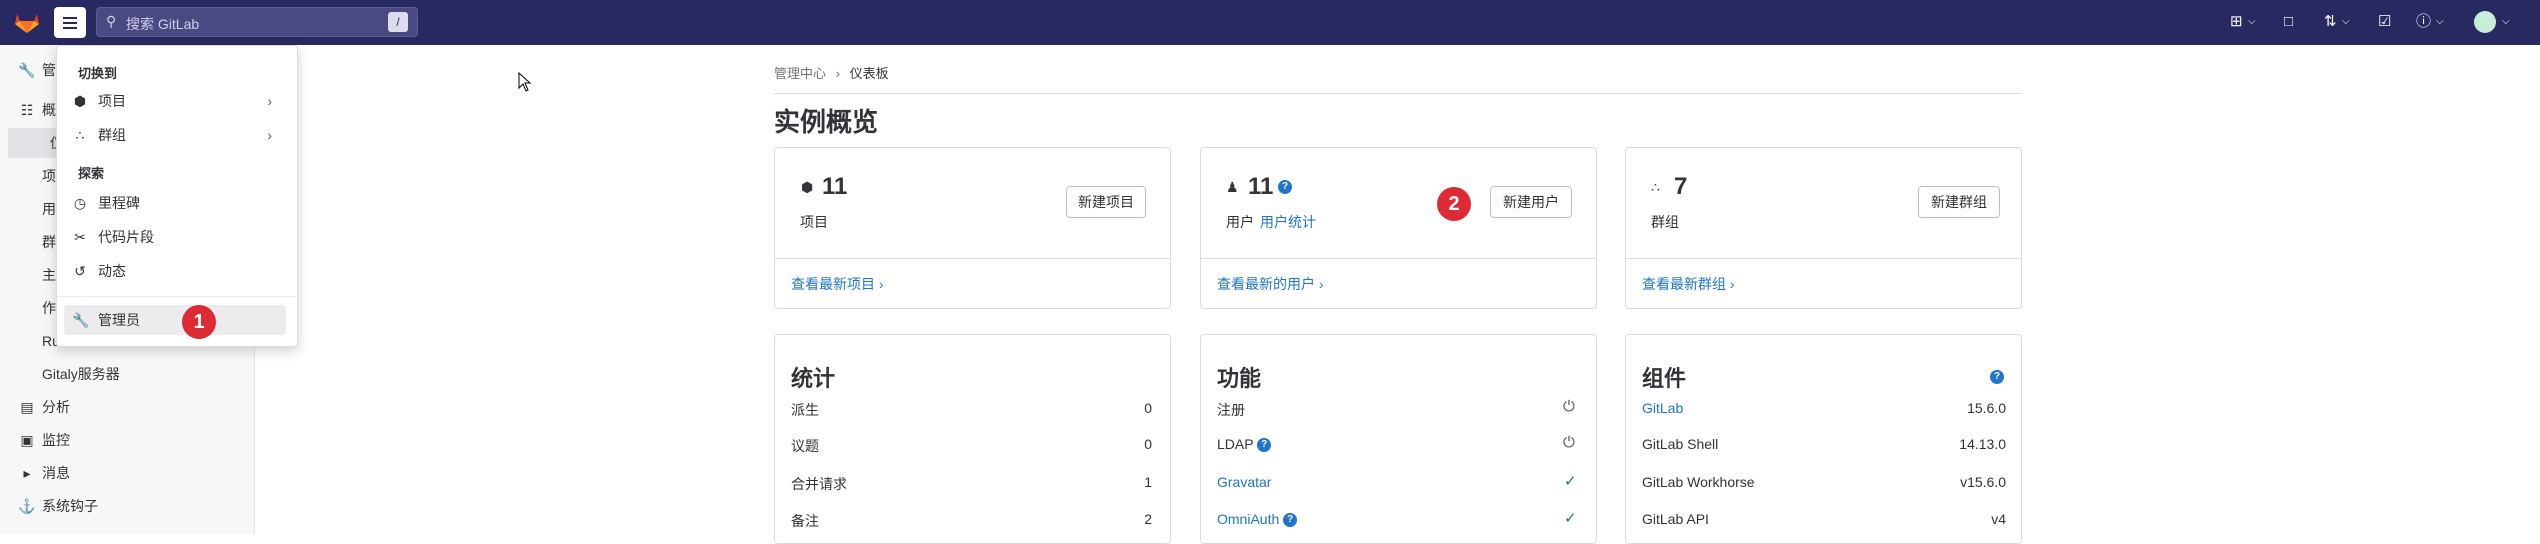  I want to click on feature-omniauth-link: OmniAuth, so click(1248, 519).